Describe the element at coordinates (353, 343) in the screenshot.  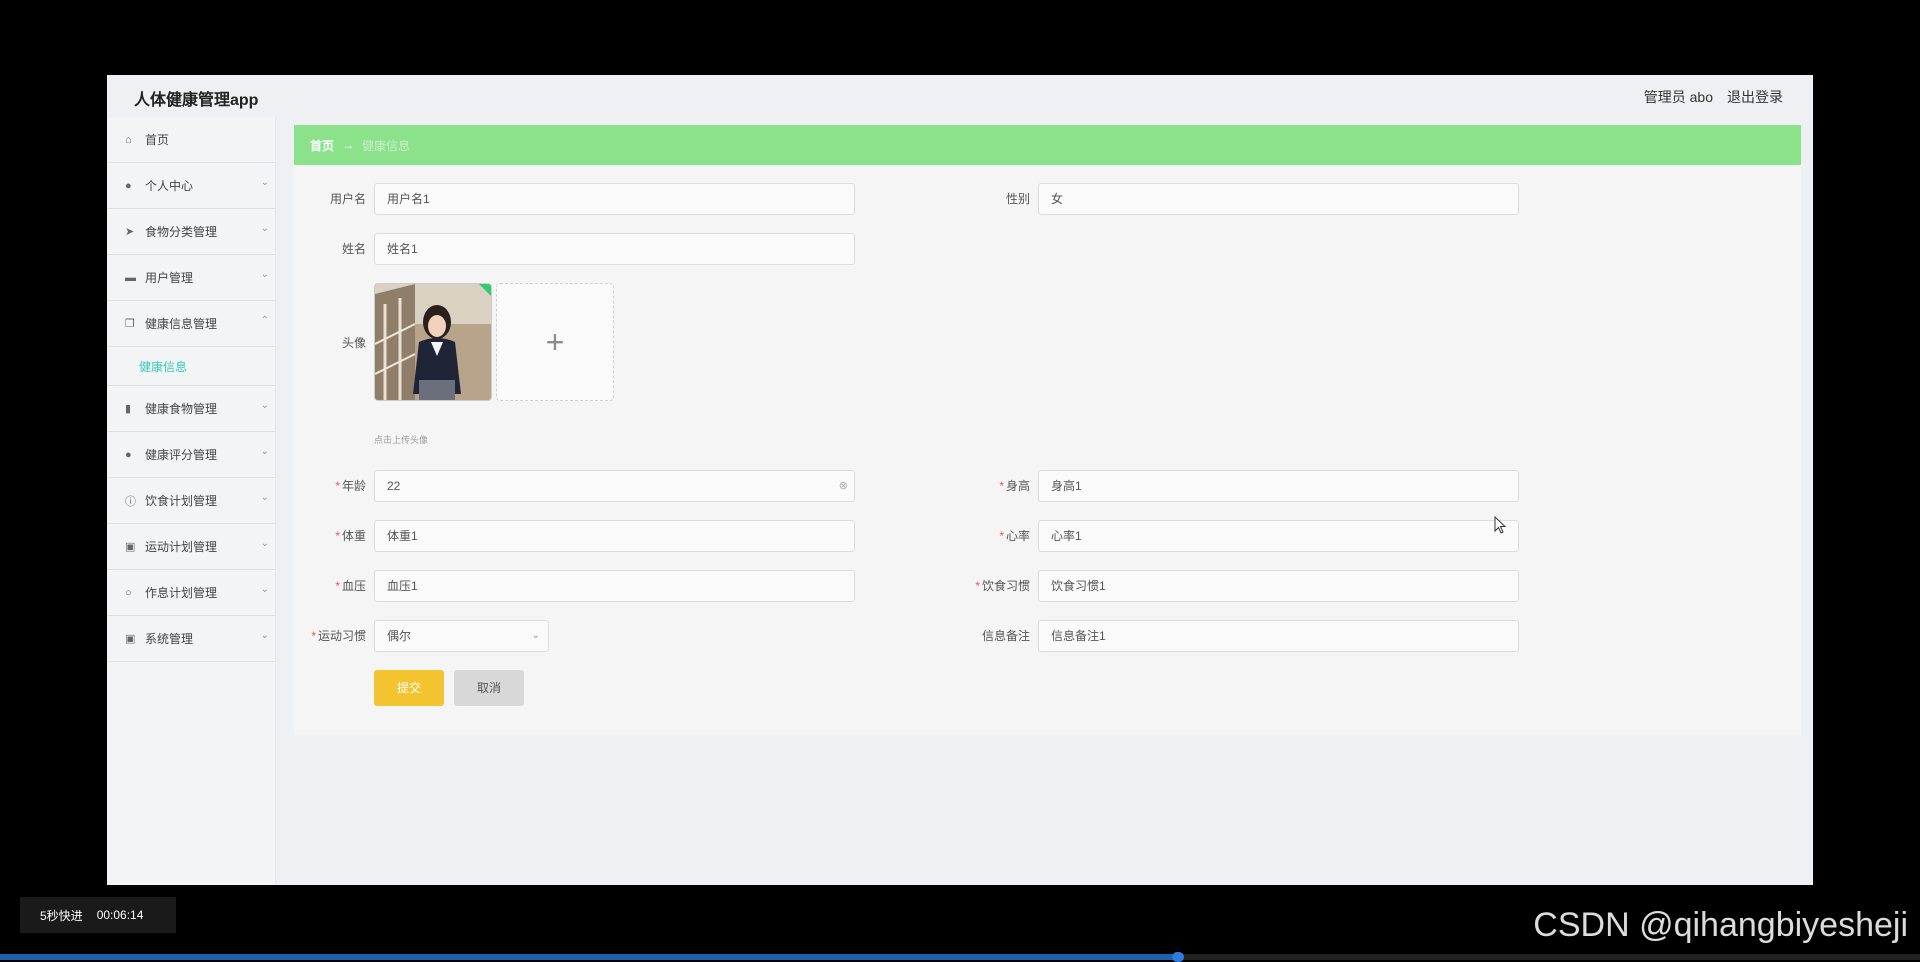
I see `avatar-label: 头像` at that location.